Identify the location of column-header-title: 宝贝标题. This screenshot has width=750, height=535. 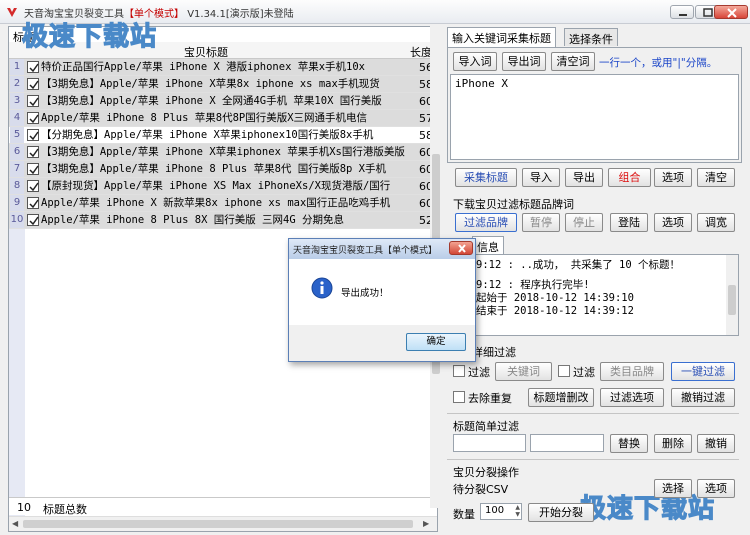
(206, 52).